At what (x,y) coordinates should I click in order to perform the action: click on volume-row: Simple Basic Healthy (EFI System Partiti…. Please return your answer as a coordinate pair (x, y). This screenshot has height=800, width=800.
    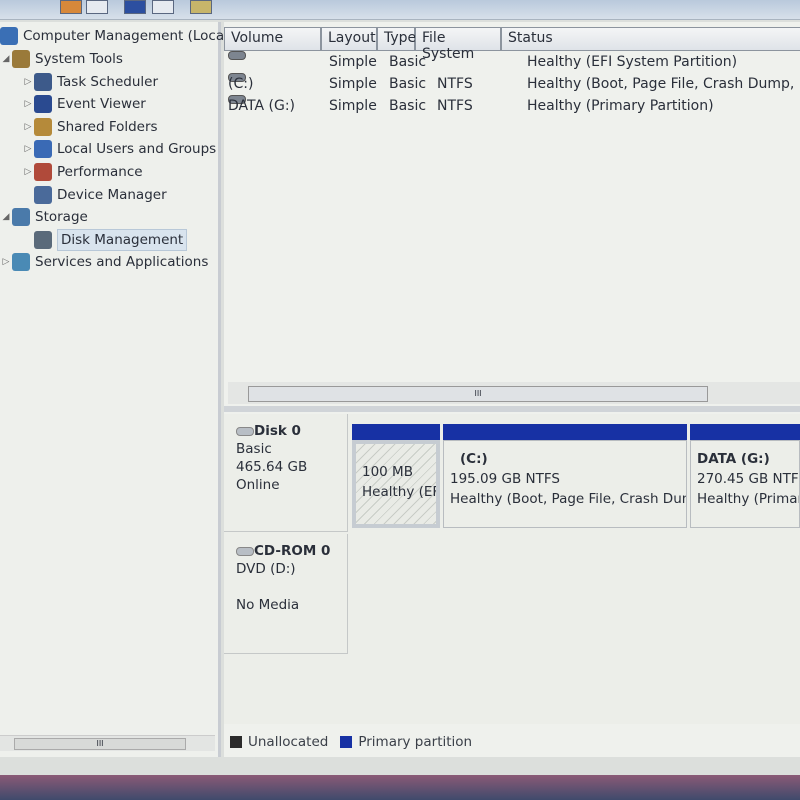
    Looking at the image, I should click on (512, 62).